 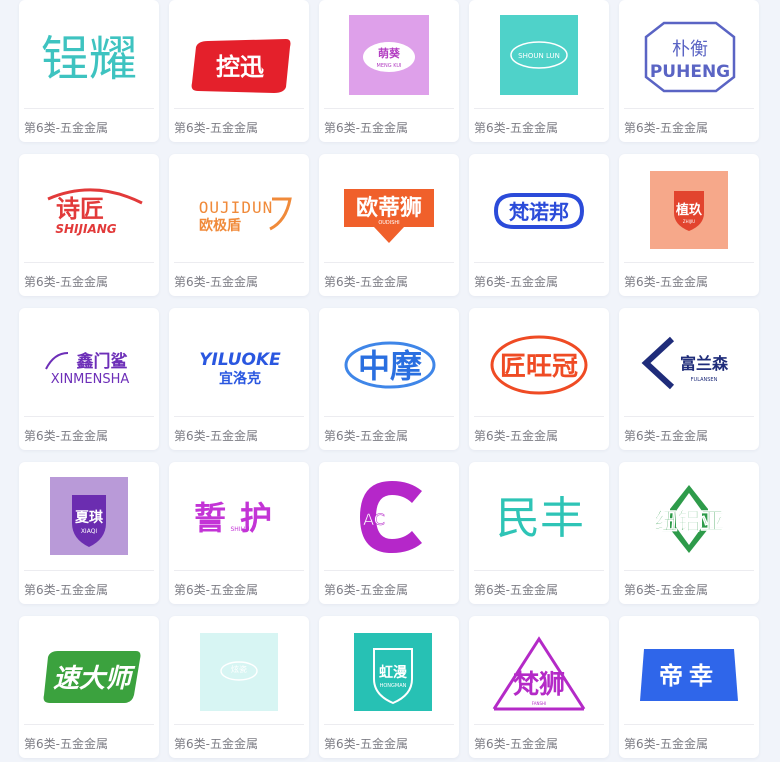 What do you see at coordinates (704, 380) in the screenshot?
I see `logo-subtext: FULANSEN` at bounding box center [704, 380].